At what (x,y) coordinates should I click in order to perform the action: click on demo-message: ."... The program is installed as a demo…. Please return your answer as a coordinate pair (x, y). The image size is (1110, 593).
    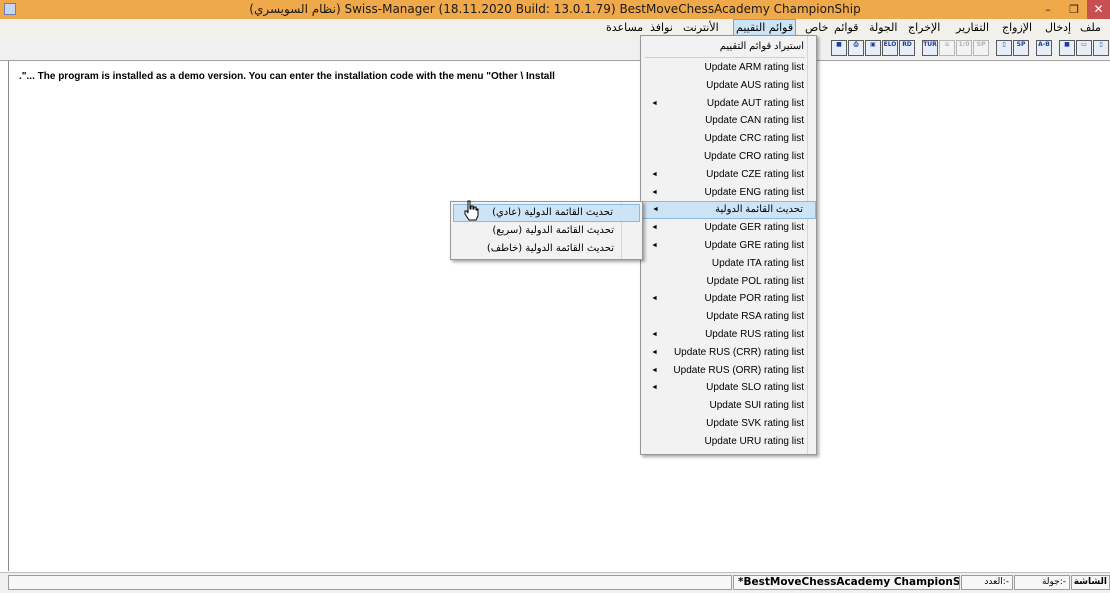
    Looking at the image, I should click on (287, 76).